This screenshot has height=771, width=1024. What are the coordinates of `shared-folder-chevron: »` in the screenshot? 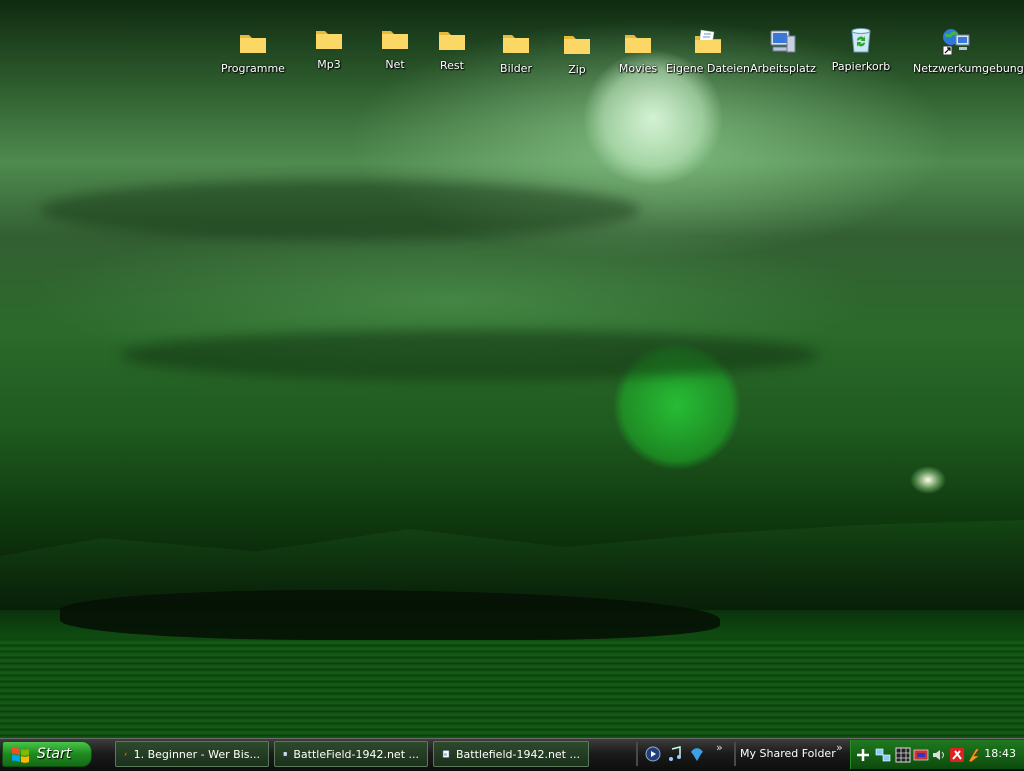 It's located at (839, 747).